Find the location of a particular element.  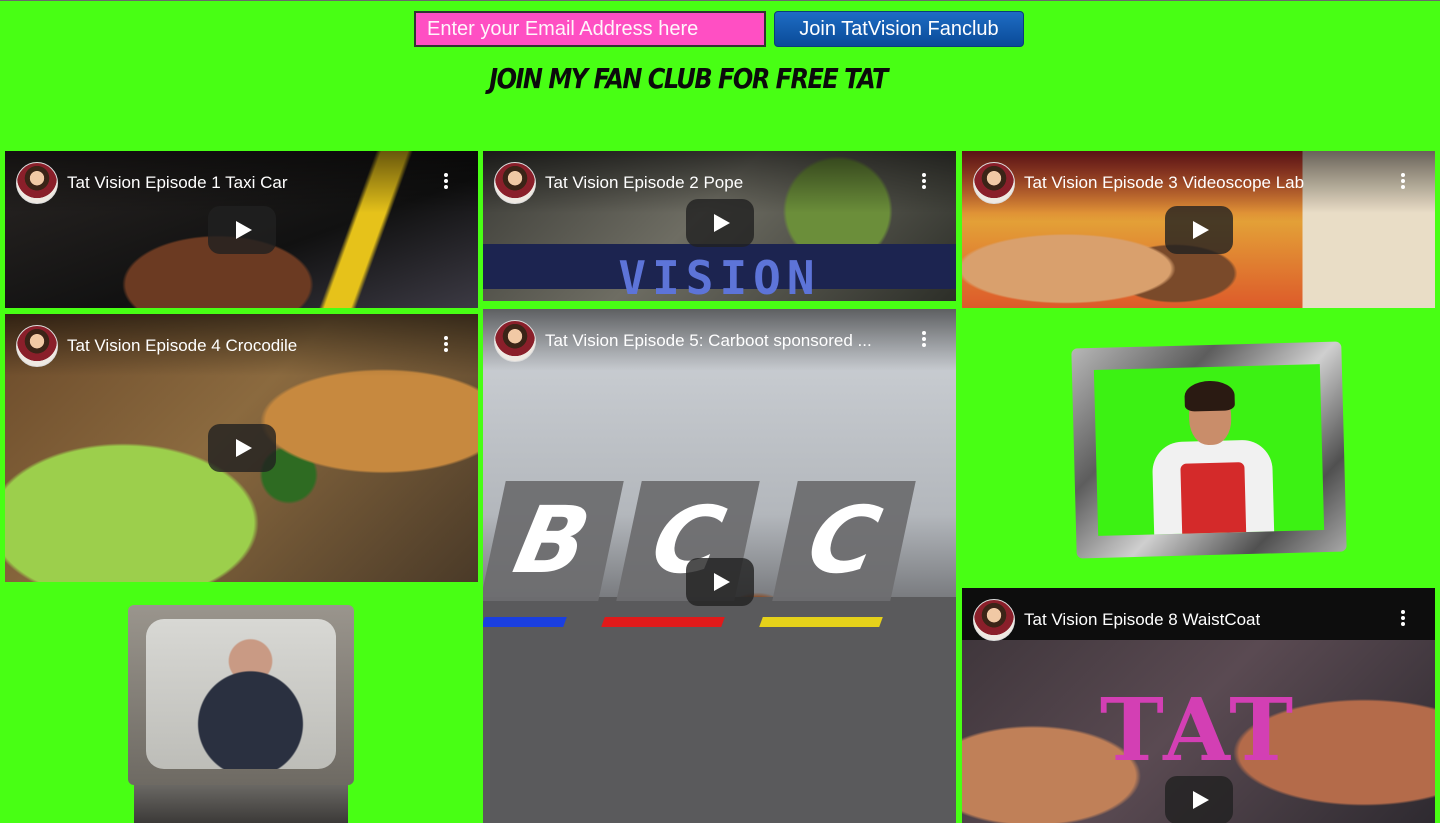

video-embed-episode-2: VISION Tat Vision Episode 2 Pope is located at coordinates (719, 226).